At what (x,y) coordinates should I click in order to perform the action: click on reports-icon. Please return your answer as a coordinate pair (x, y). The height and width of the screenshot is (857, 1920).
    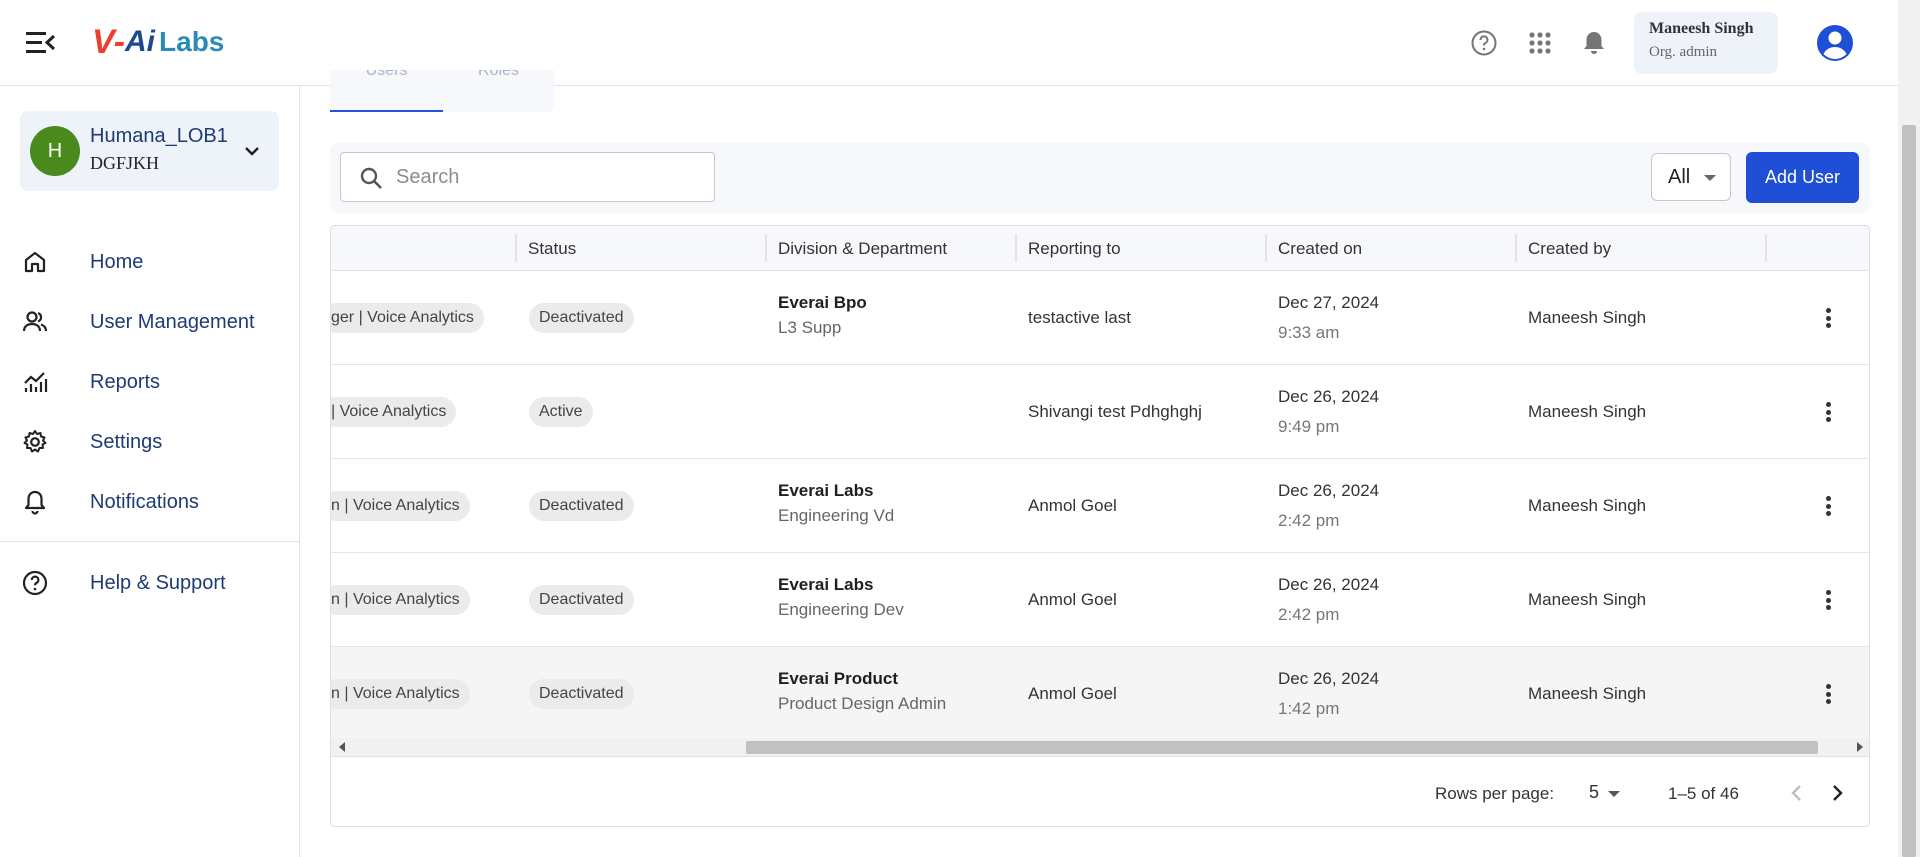
    Looking at the image, I should click on (36, 382).